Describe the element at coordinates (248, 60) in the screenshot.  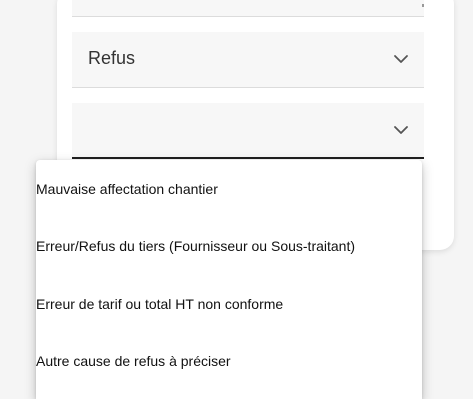
I see `decision-select: Refus` at that location.